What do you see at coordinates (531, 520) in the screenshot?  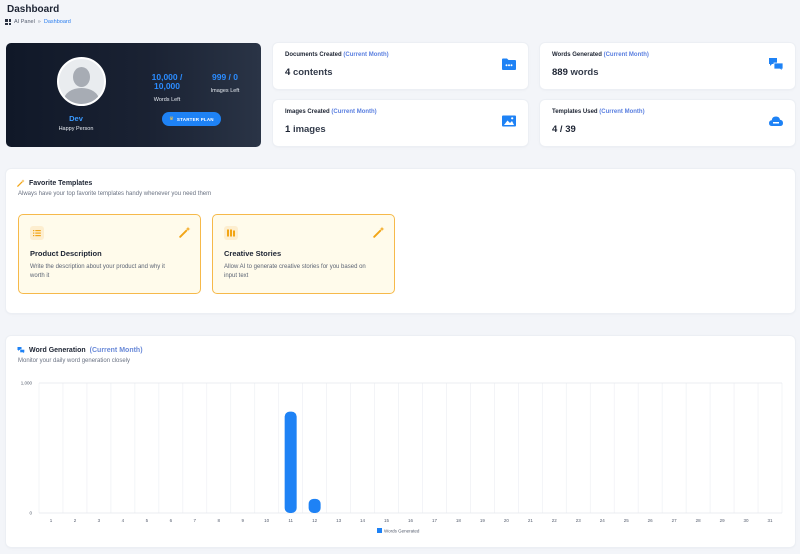 I see `x-tick-label: 21` at bounding box center [531, 520].